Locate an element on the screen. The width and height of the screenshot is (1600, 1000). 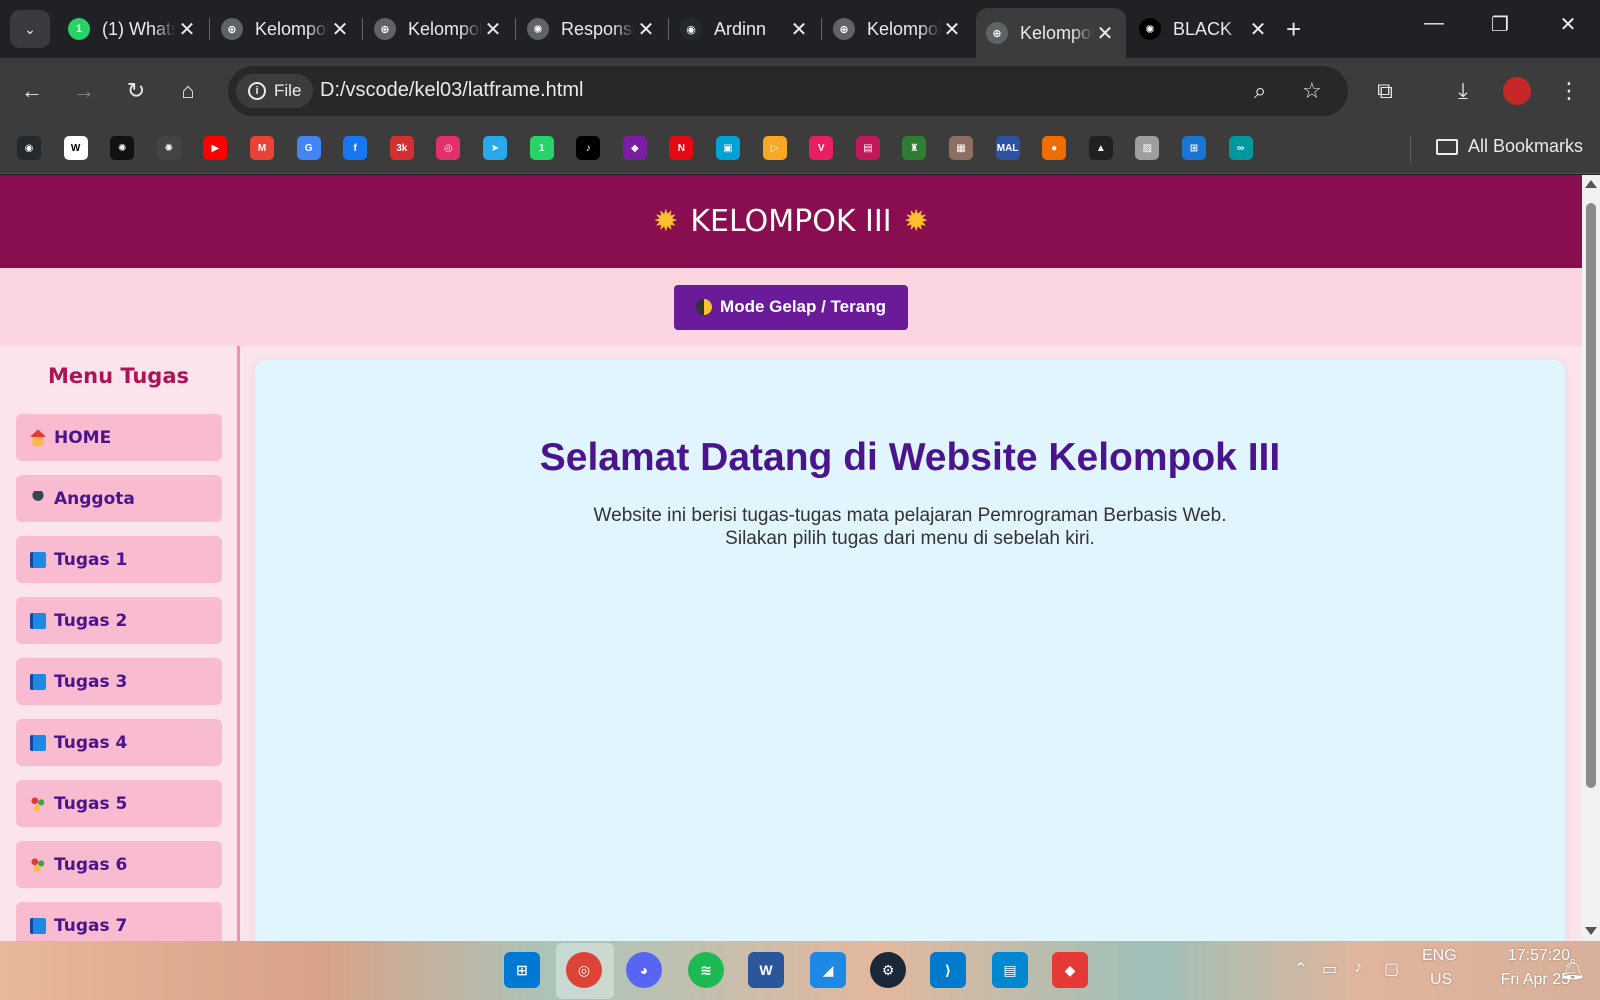
browser-tab: 1 (1) WhatsApp✕ is located at coordinates (133, 29).